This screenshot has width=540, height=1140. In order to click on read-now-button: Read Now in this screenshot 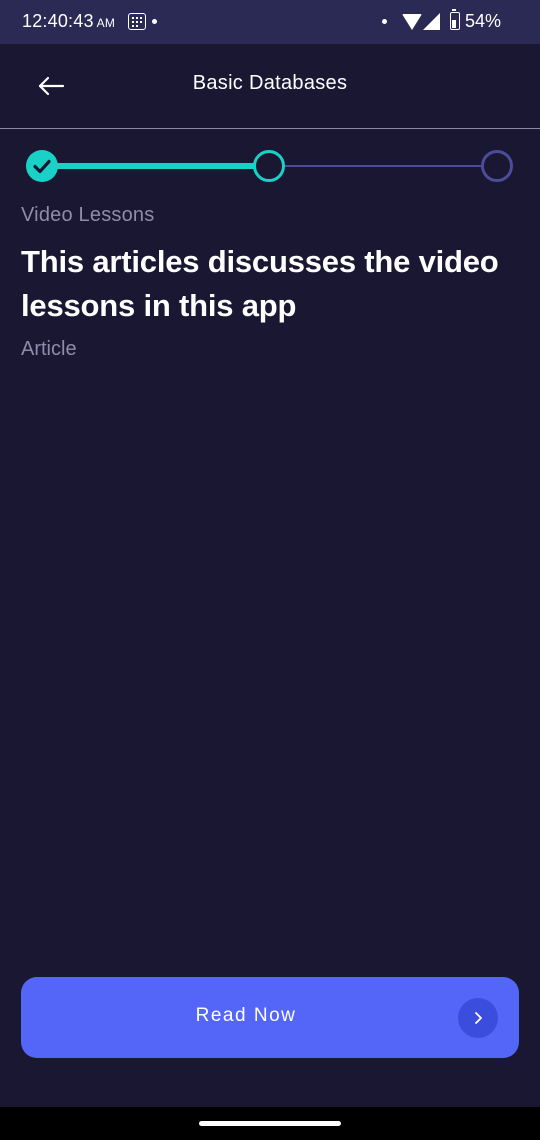, I will do `click(270, 1017)`.